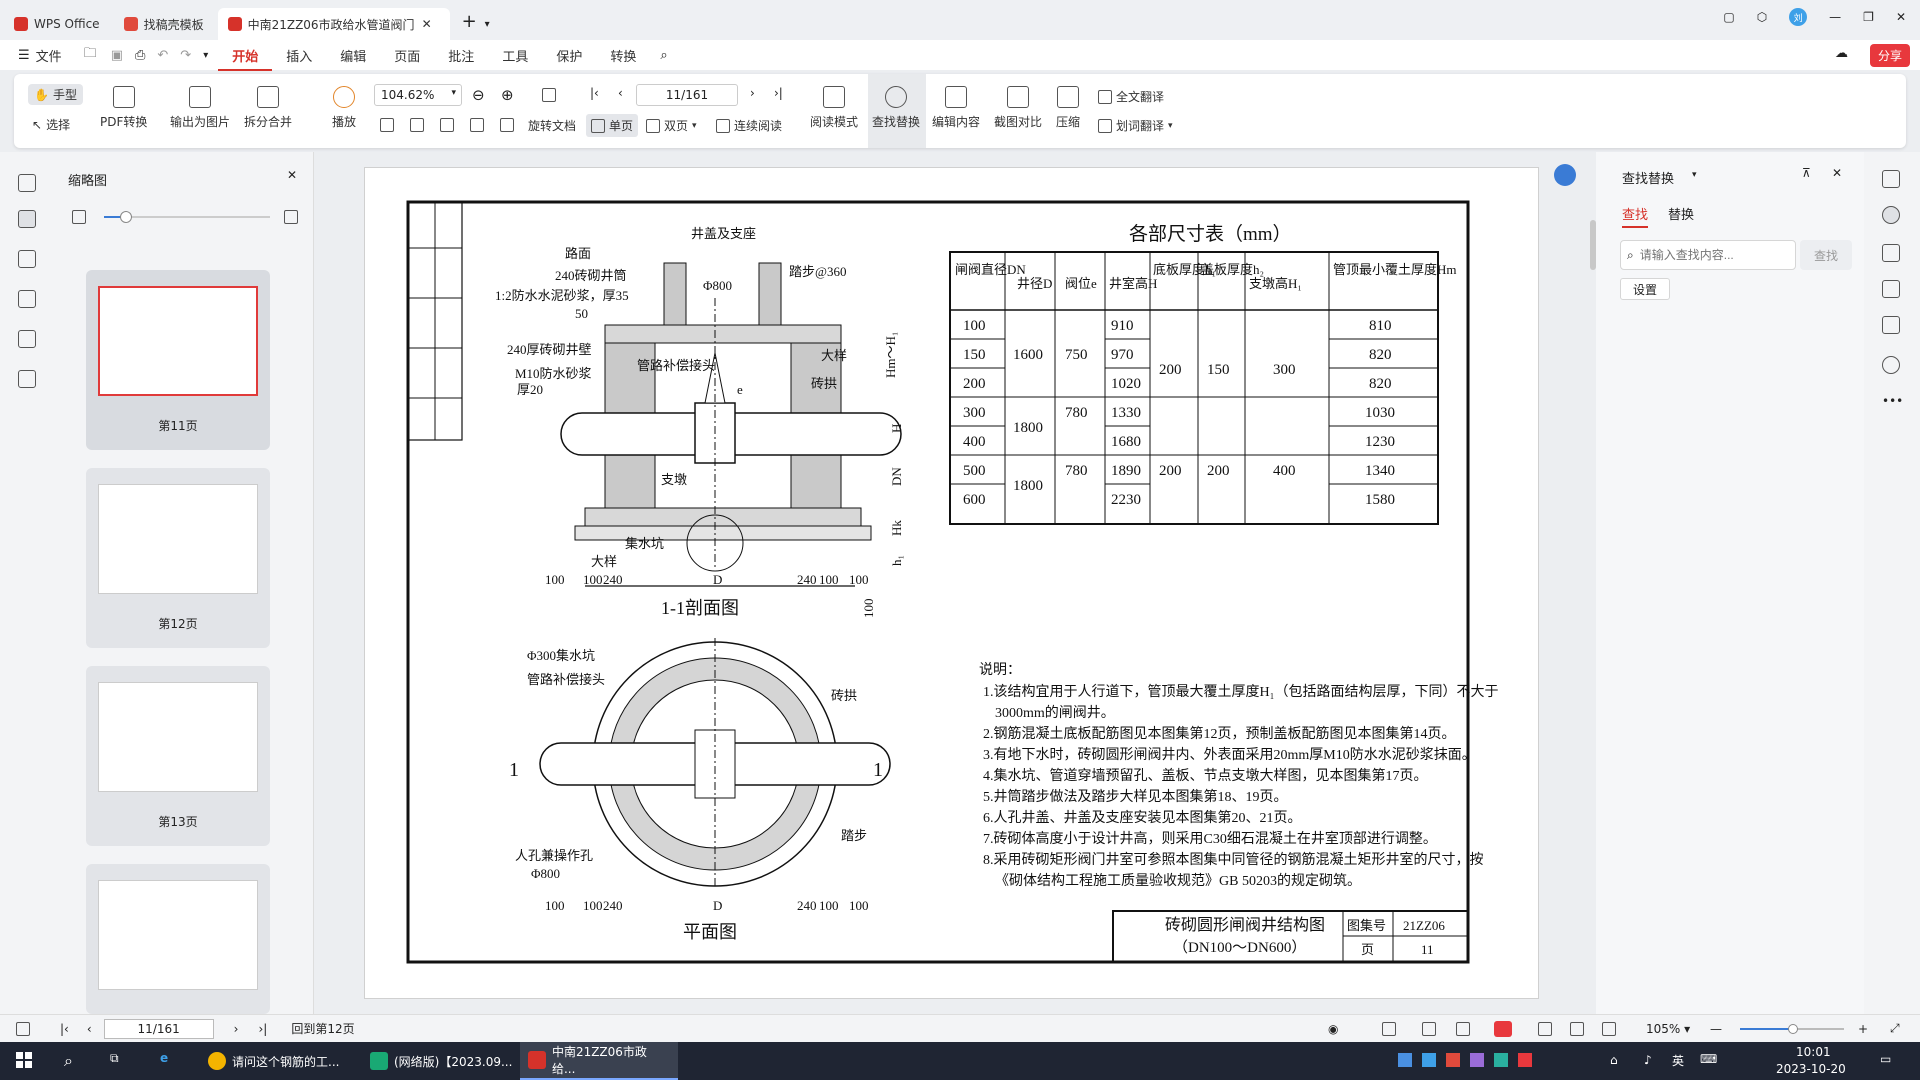 The width and height of the screenshot is (1920, 1080). I want to click on continuous-read-button: 连续阅读, so click(749, 125).